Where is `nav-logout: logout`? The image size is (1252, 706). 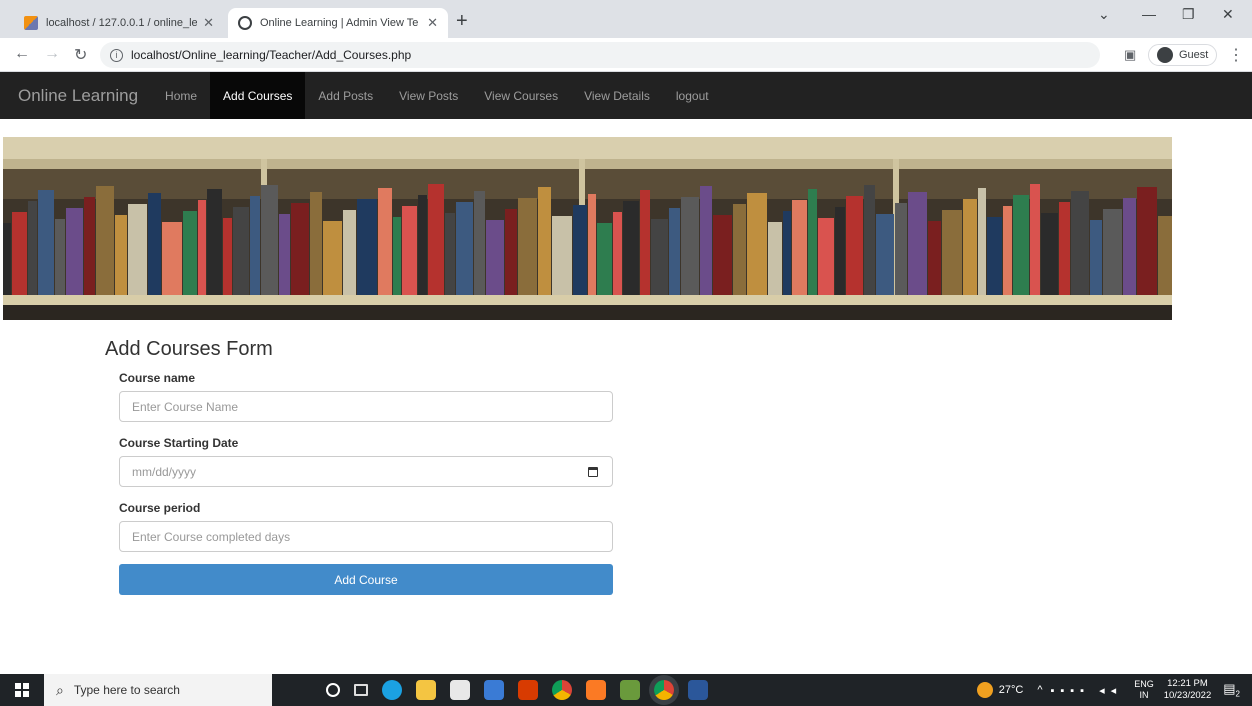 nav-logout: logout is located at coordinates (692, 95).